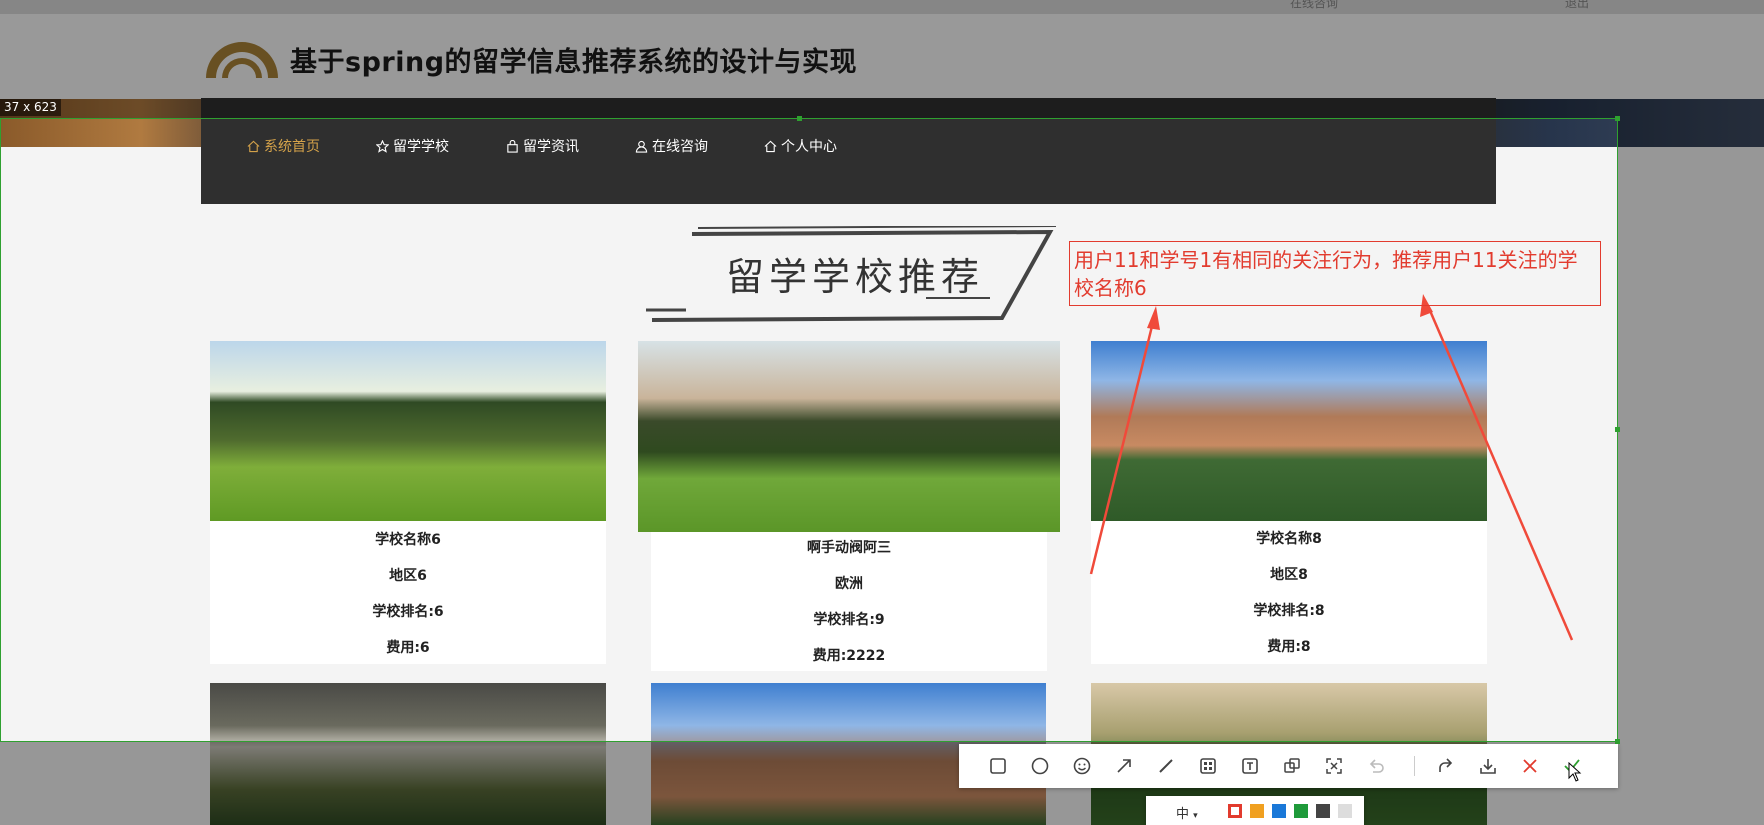  I want to click on school-name: 学校名称6, so click(408, 540).